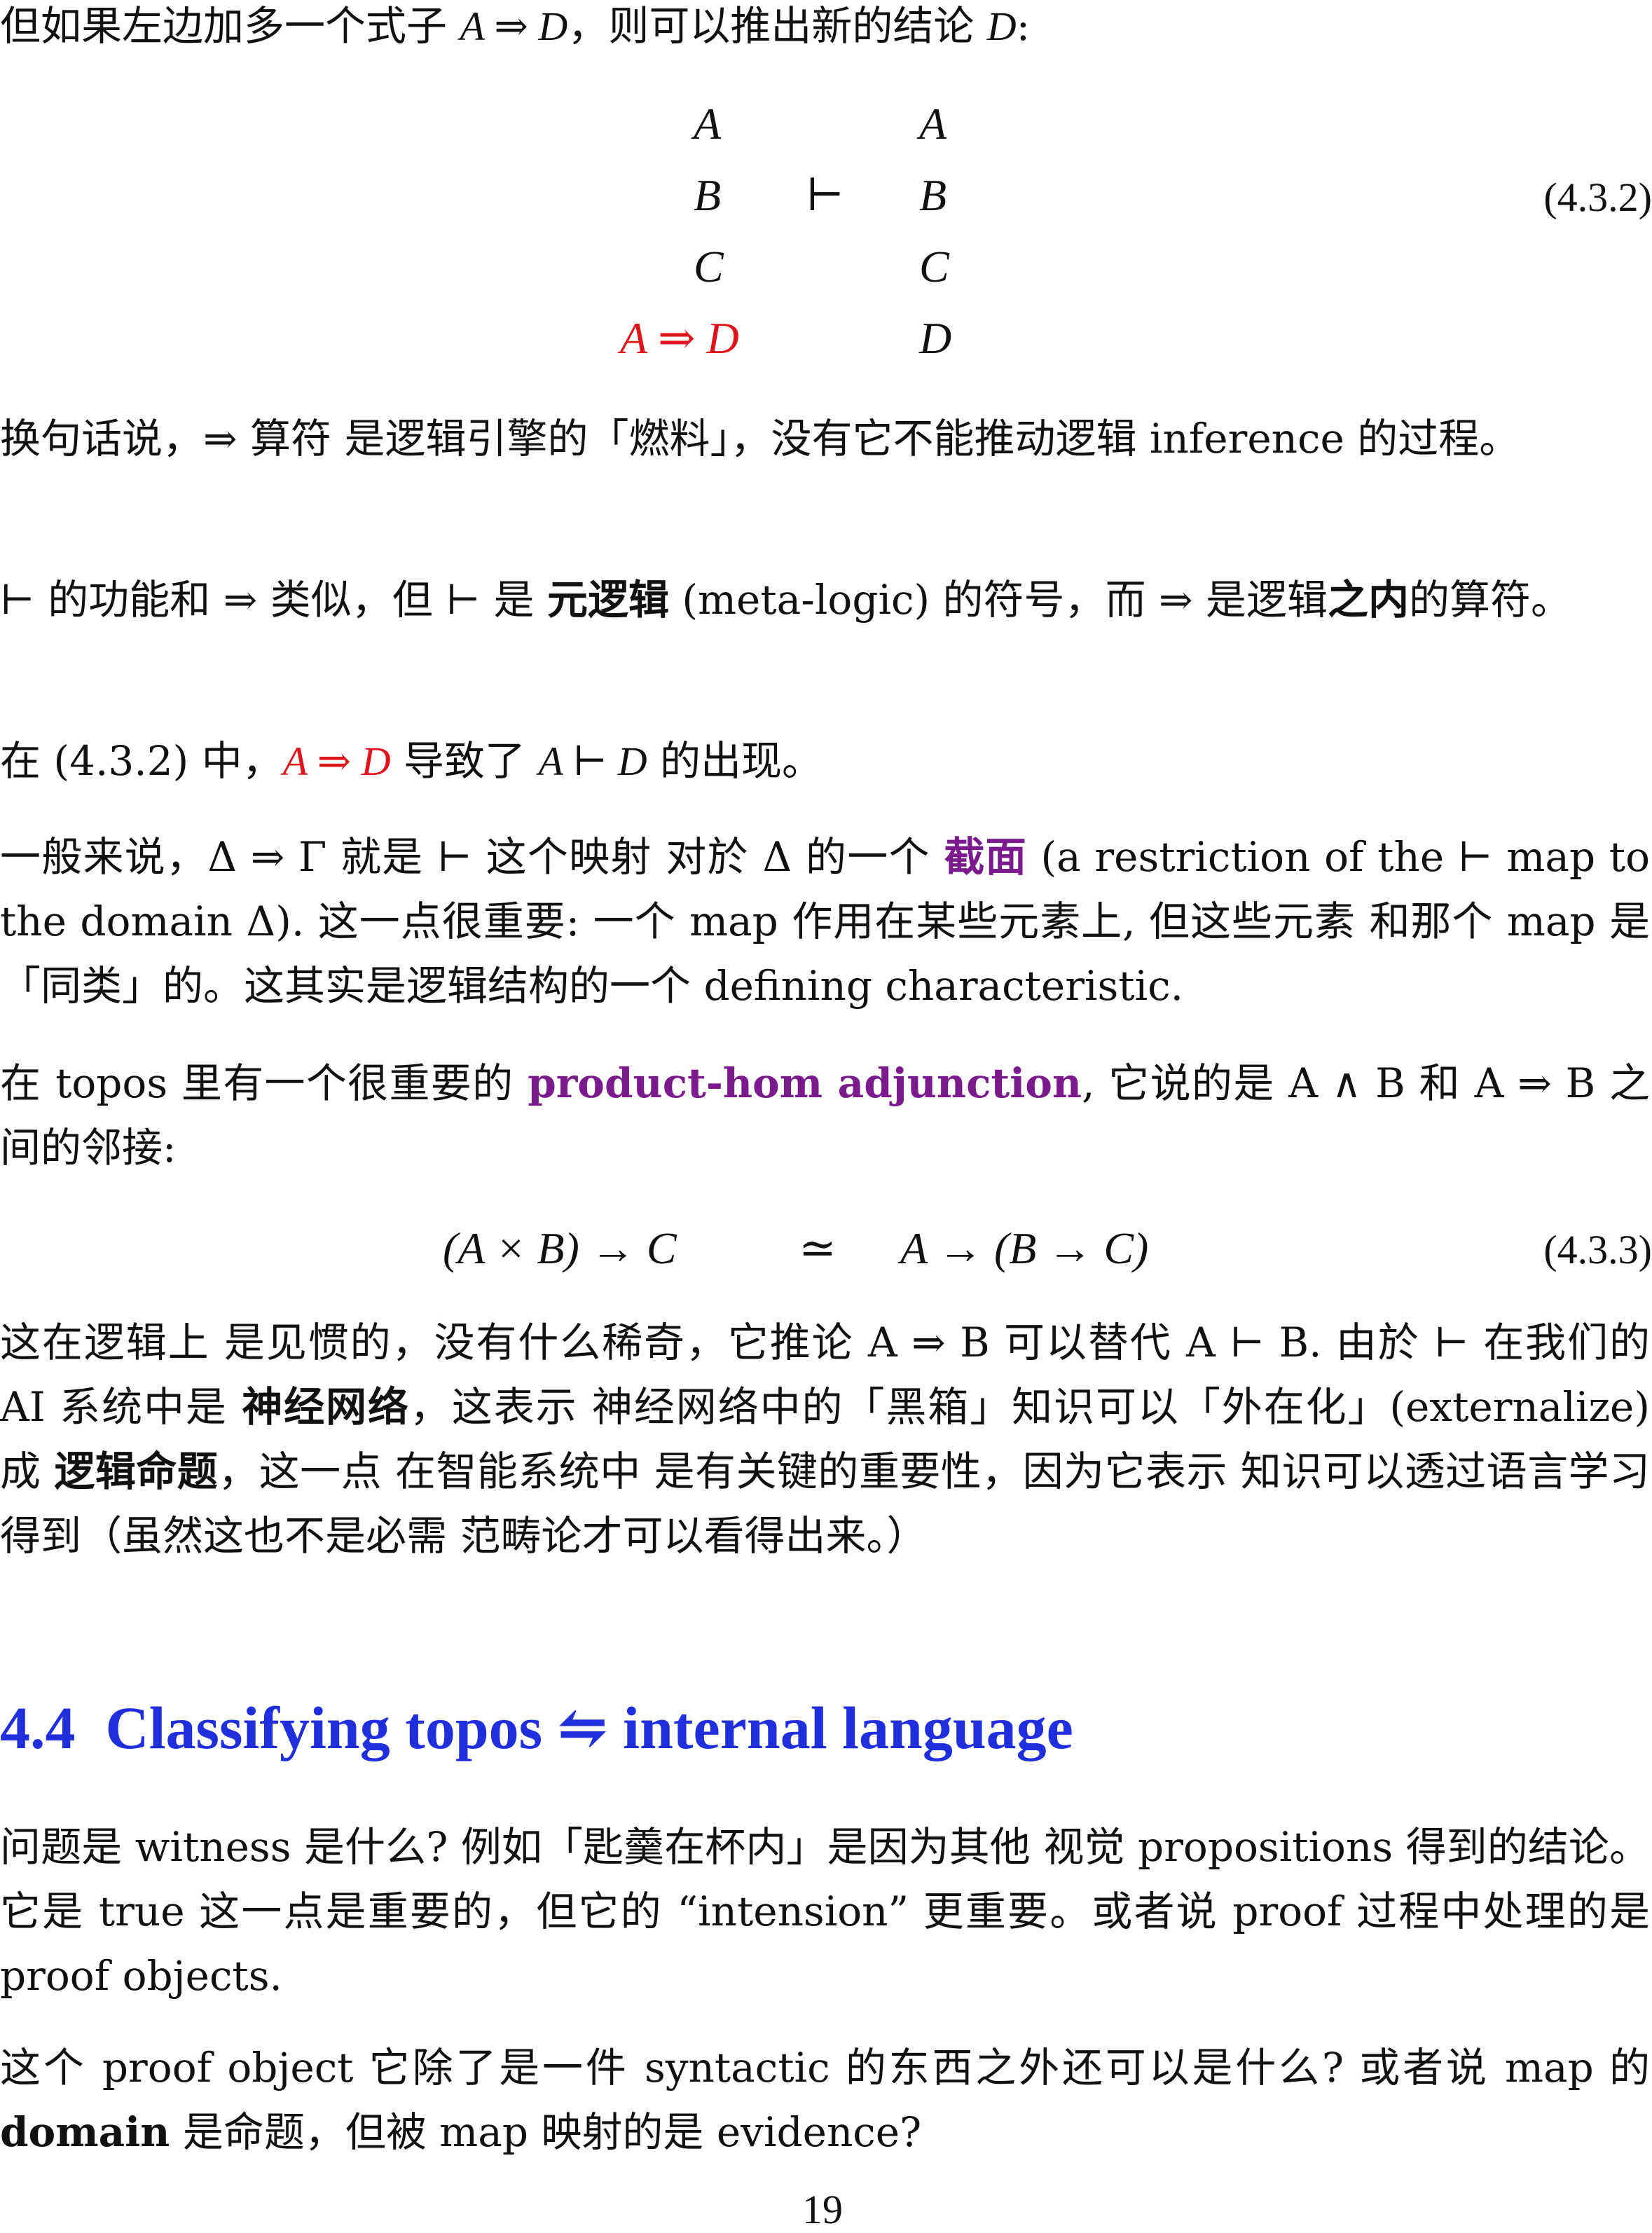 The width and height of the screenshot is (1652, 2233). What do you see at coordinates (1369, 600) in the screenshot?
I see `p2-bold-internal: 之内` at bounding box center [1369, 600].